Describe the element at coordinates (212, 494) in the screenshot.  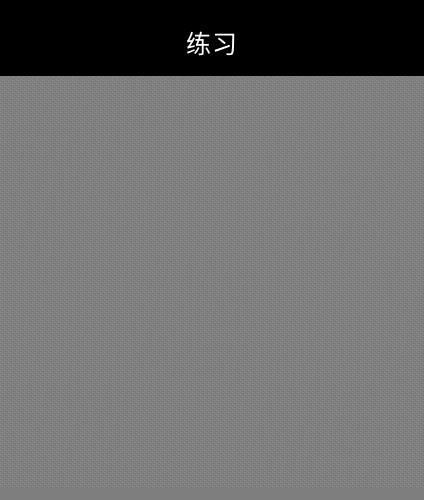
I see `bottom-gray-strip` at that location.